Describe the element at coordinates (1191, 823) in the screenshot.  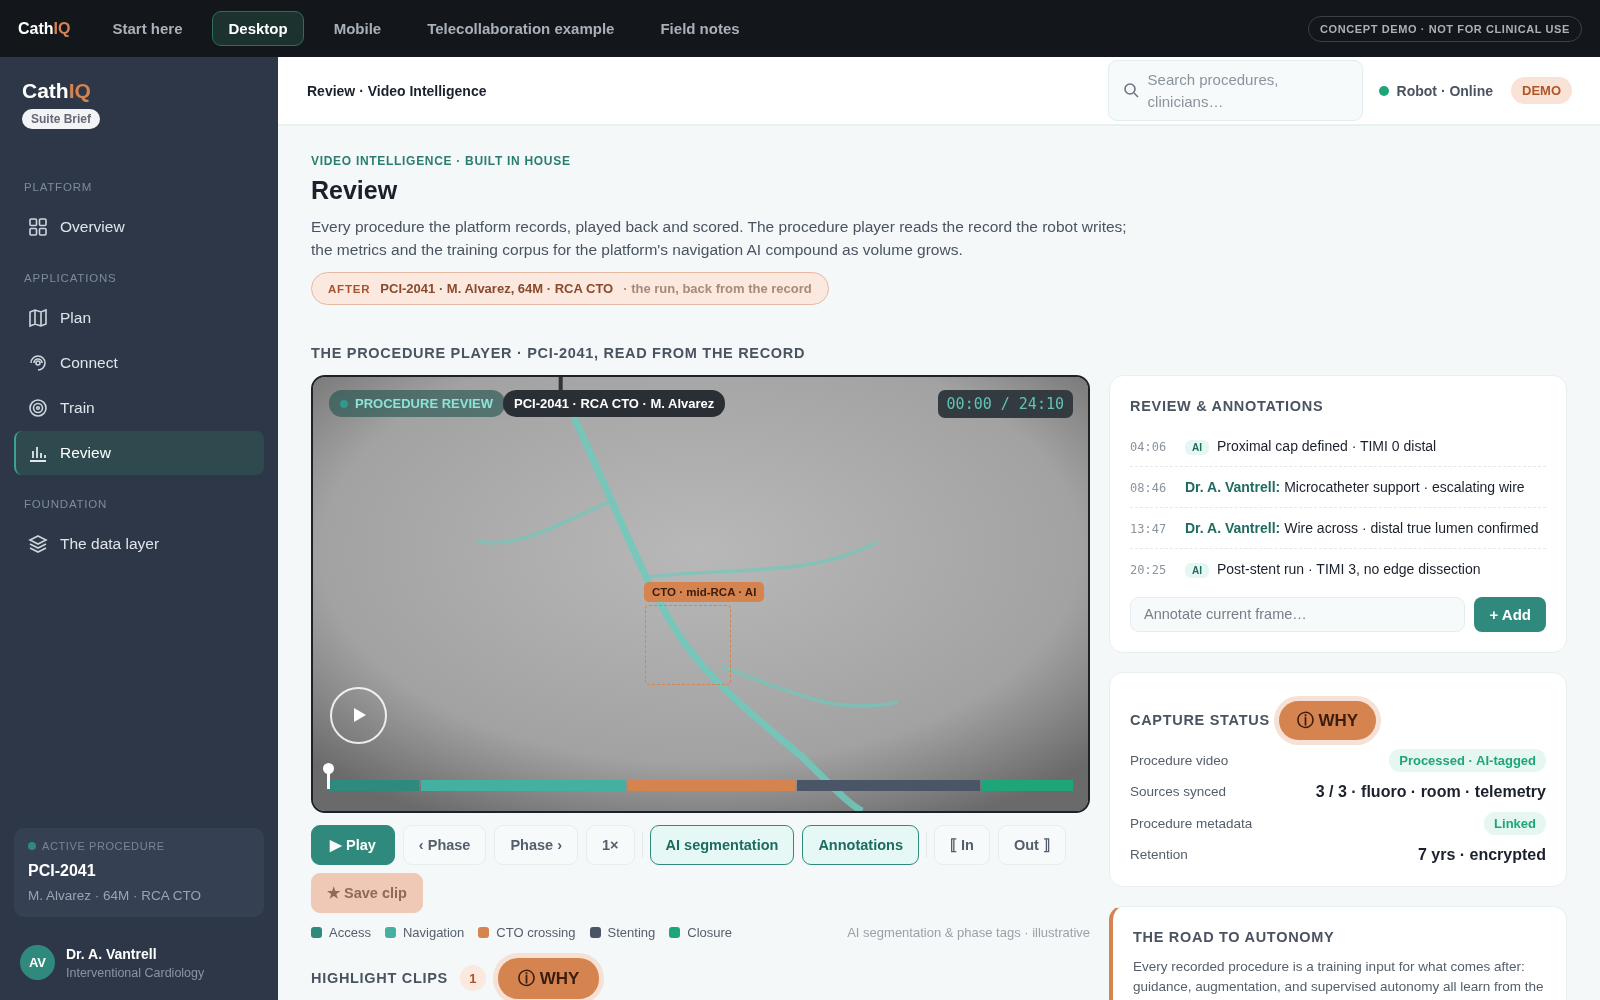
I see `status-label: Procedure metadata` at that location.